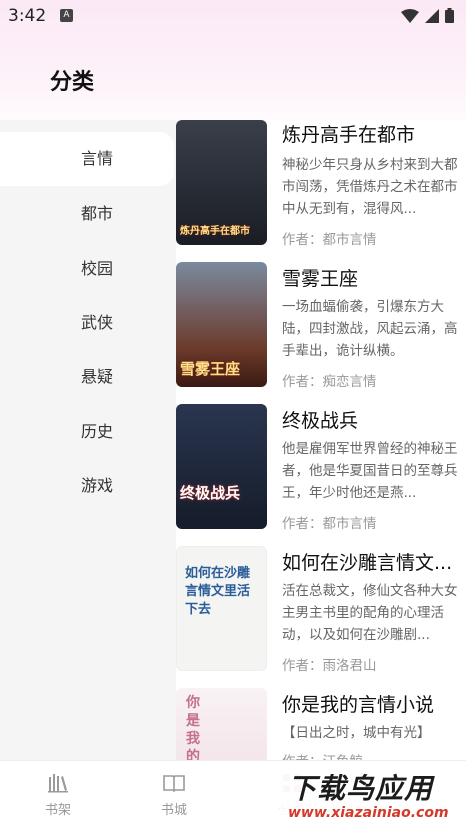  What do you see at coordinates (233, 16) in the screenshot?
I see `status-bar: 3:42 A` at bounding box center [233, 16].